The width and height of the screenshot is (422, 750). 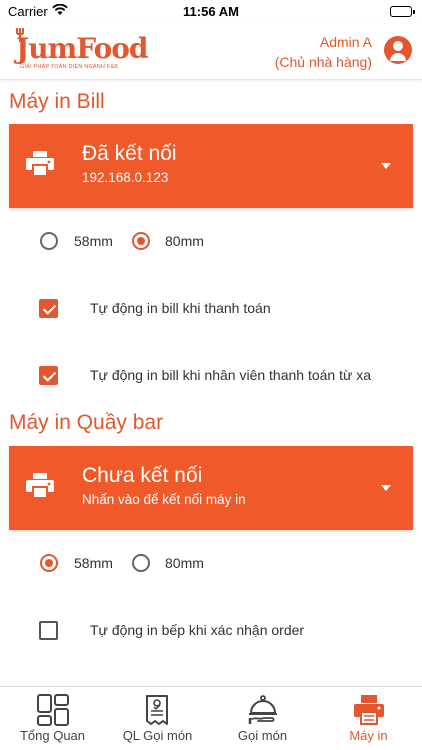 What do you see at coordinates (323, 52) in the screenshot?
I see `user-info: Admin A (Chủ nhà hàng)` at bounding box center [323, 52].